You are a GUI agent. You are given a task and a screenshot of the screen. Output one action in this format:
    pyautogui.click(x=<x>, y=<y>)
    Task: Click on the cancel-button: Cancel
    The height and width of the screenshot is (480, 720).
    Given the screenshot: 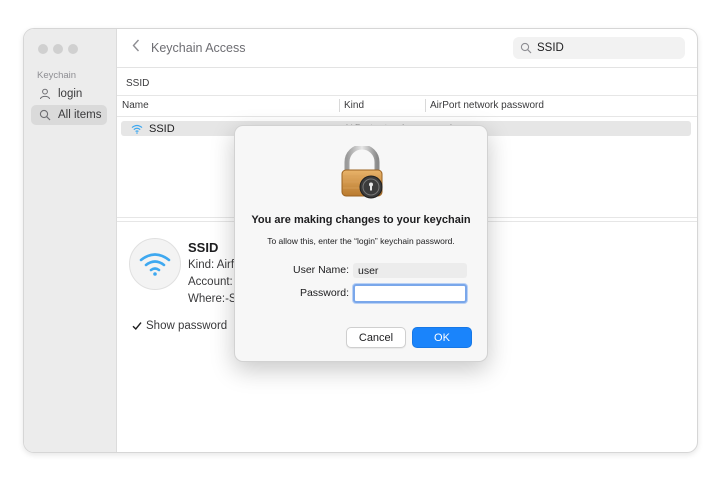 What is the action you would take?
    pyautogui.click(x=376, y=337)
    